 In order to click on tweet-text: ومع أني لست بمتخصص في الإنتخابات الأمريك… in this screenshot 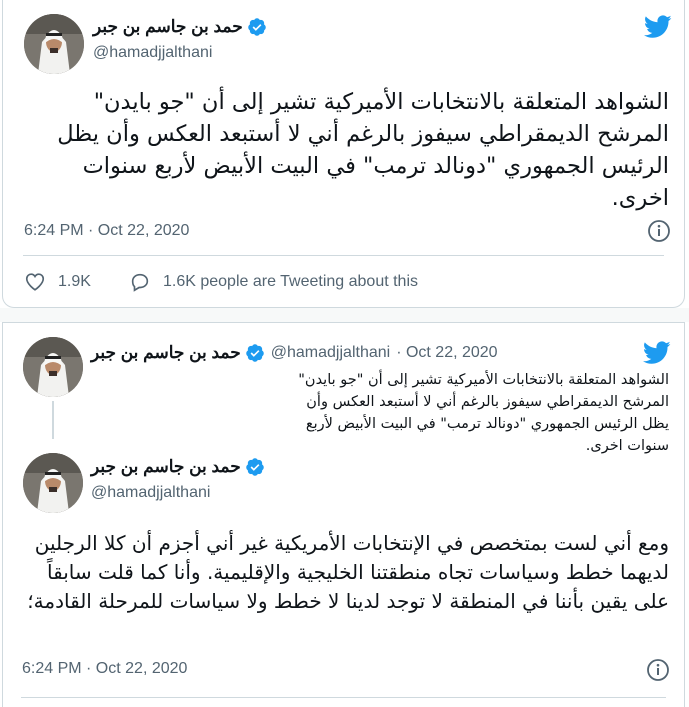, I will do `click(348, 572)`.